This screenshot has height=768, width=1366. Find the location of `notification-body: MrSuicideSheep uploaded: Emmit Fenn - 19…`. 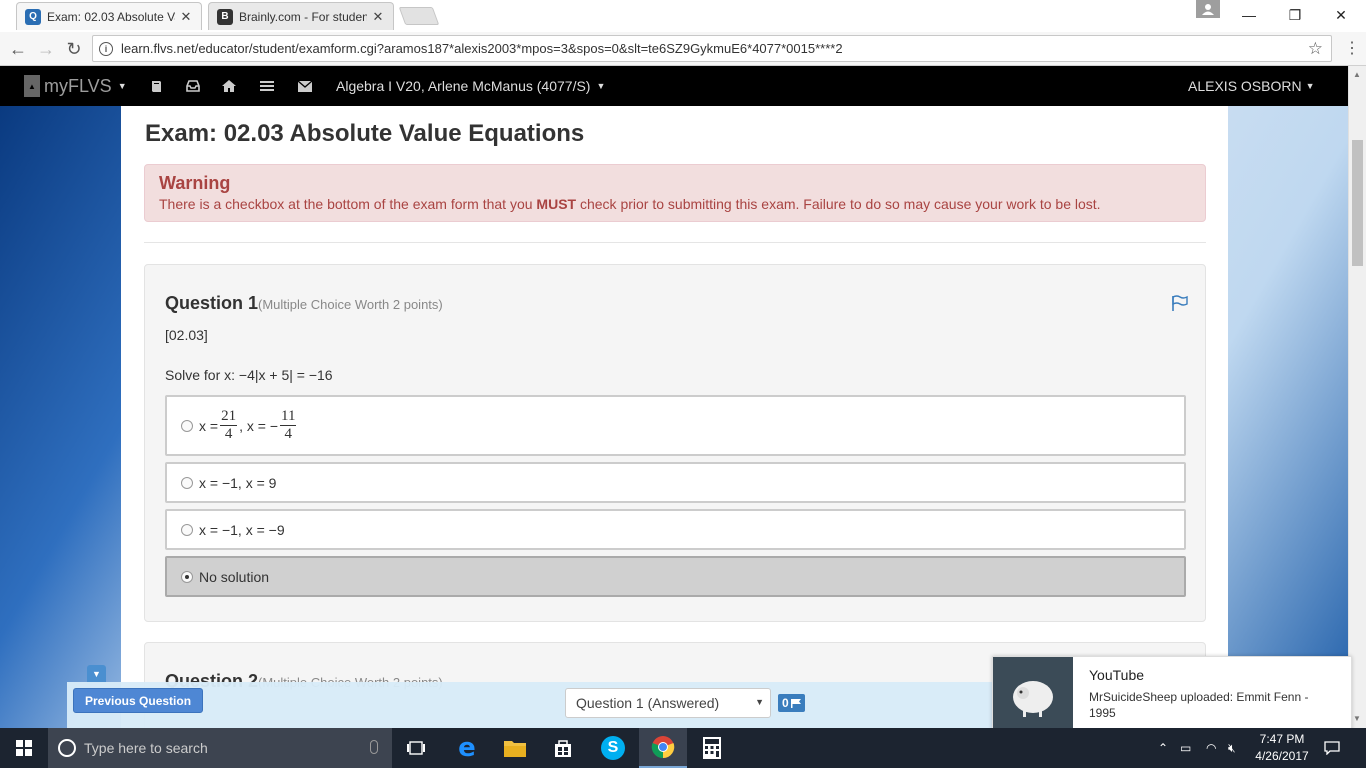

notification-body: MrSuicideSheep uploaded: Emmit Fenn - 19… is located at coordinates (1199, 705).